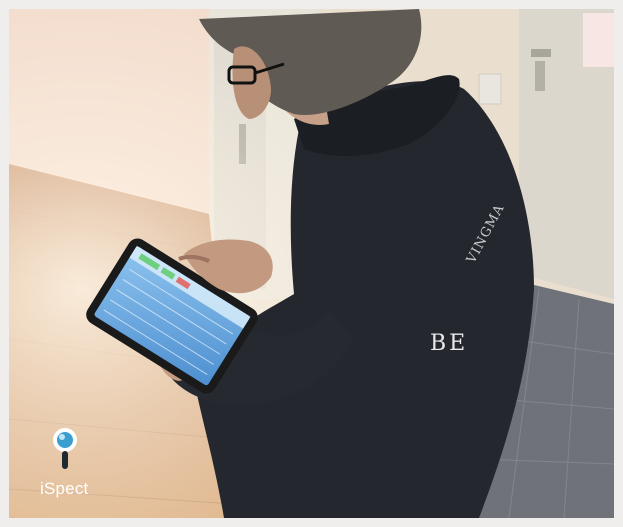 The height and width of the screenshot is (527, 623). What do you see at coordinates (65, 448) in the screenshot?
I see `magnifier-pin-icon` at bounding box center [65, 448].